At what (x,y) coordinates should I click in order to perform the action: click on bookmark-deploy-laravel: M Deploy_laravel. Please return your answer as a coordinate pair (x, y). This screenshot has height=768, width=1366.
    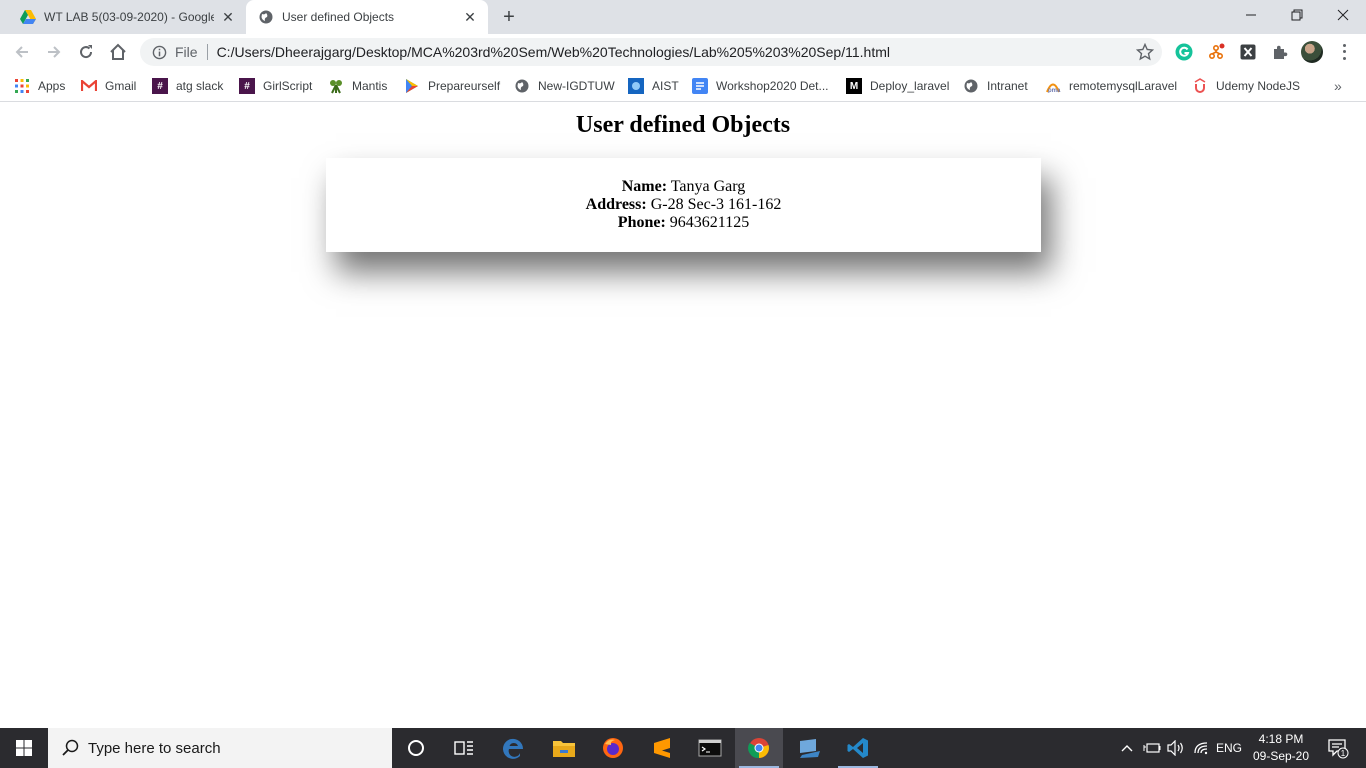
    Looking at the image, I should click on (897, 86).